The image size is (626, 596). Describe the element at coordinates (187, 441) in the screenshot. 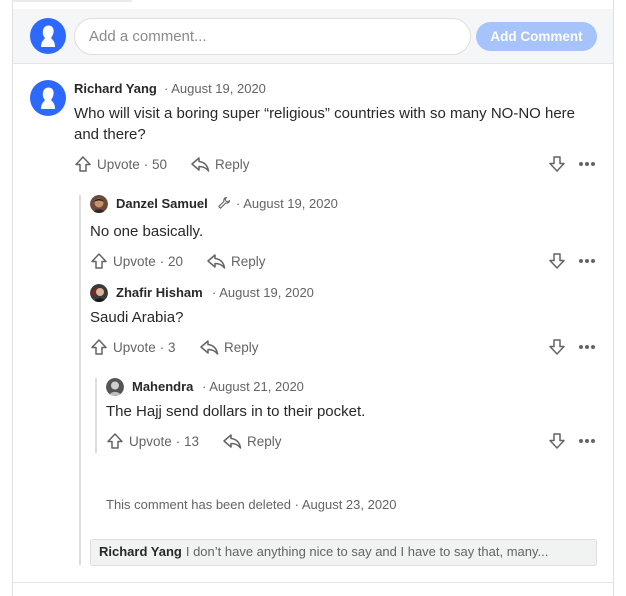

I see `upvote-count: · 13` at that location.